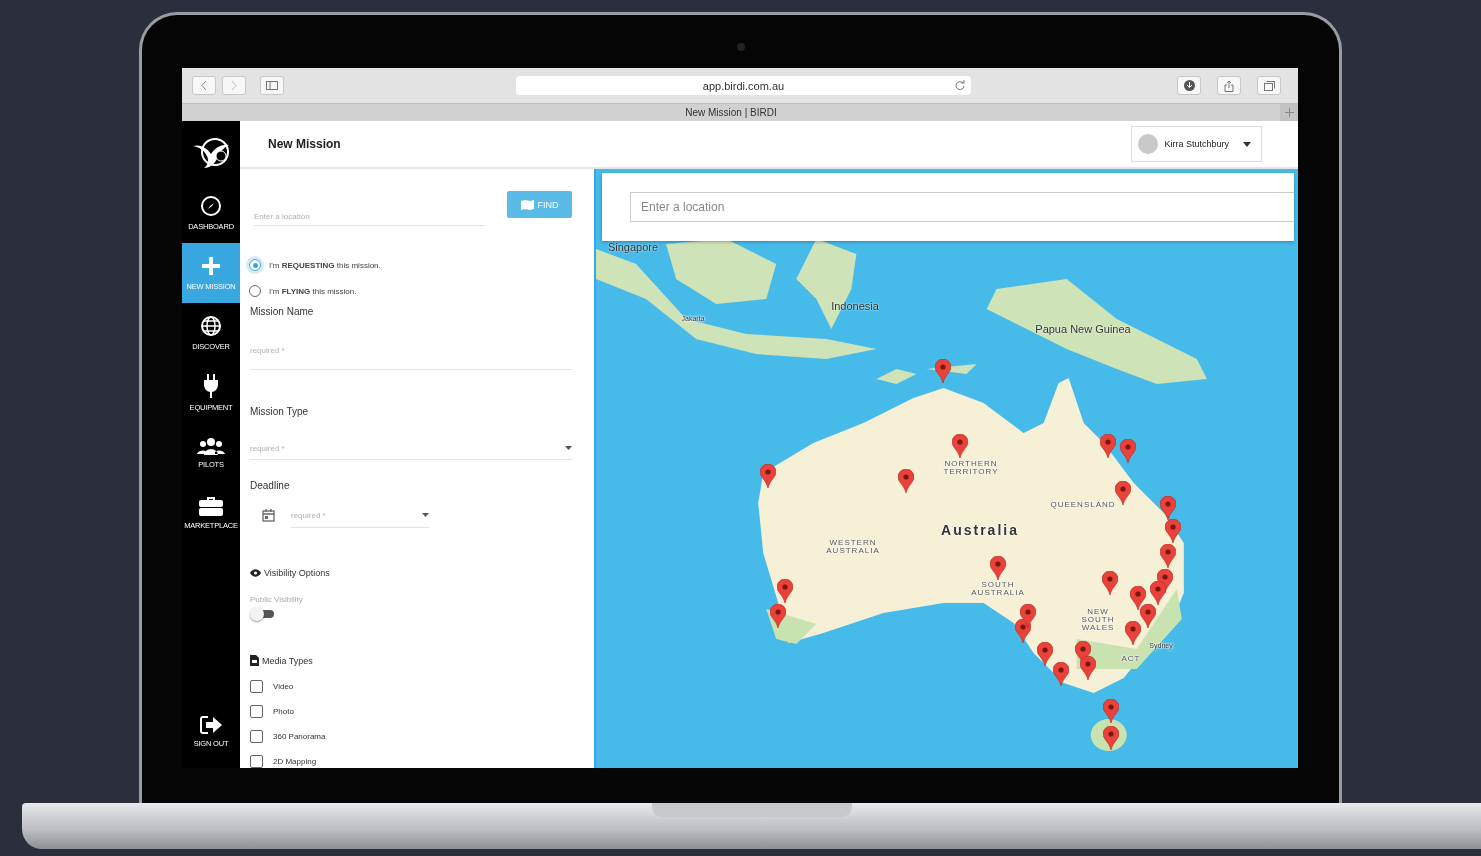 Image resolution: width=1481 pixels, height=856 pixels. Describe the element at coordinates (369, 217) in the screenshot. I see `location-field: Enter a location` at that location.